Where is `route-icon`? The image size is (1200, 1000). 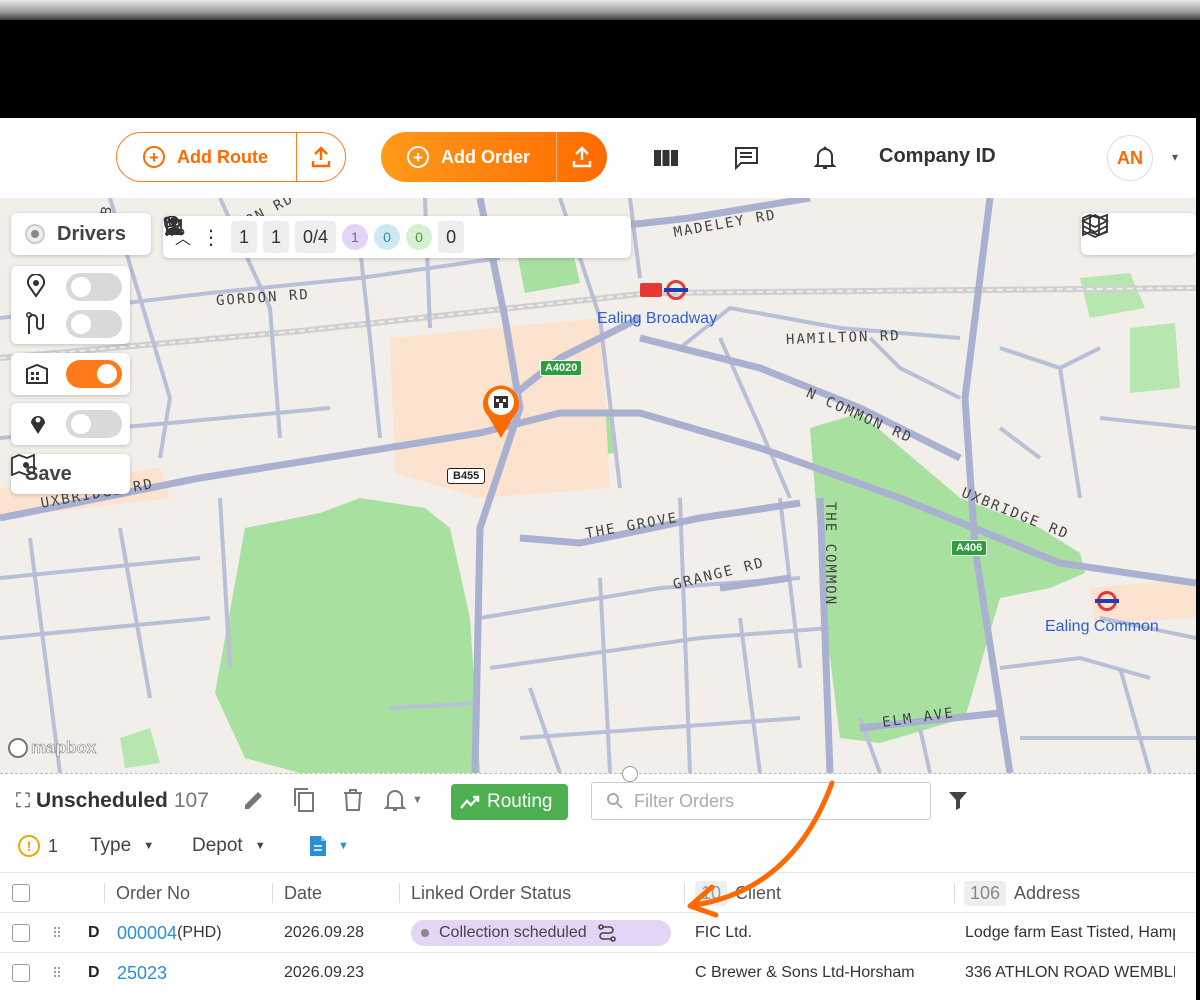 route-icon is located at coordinates (606, 933).